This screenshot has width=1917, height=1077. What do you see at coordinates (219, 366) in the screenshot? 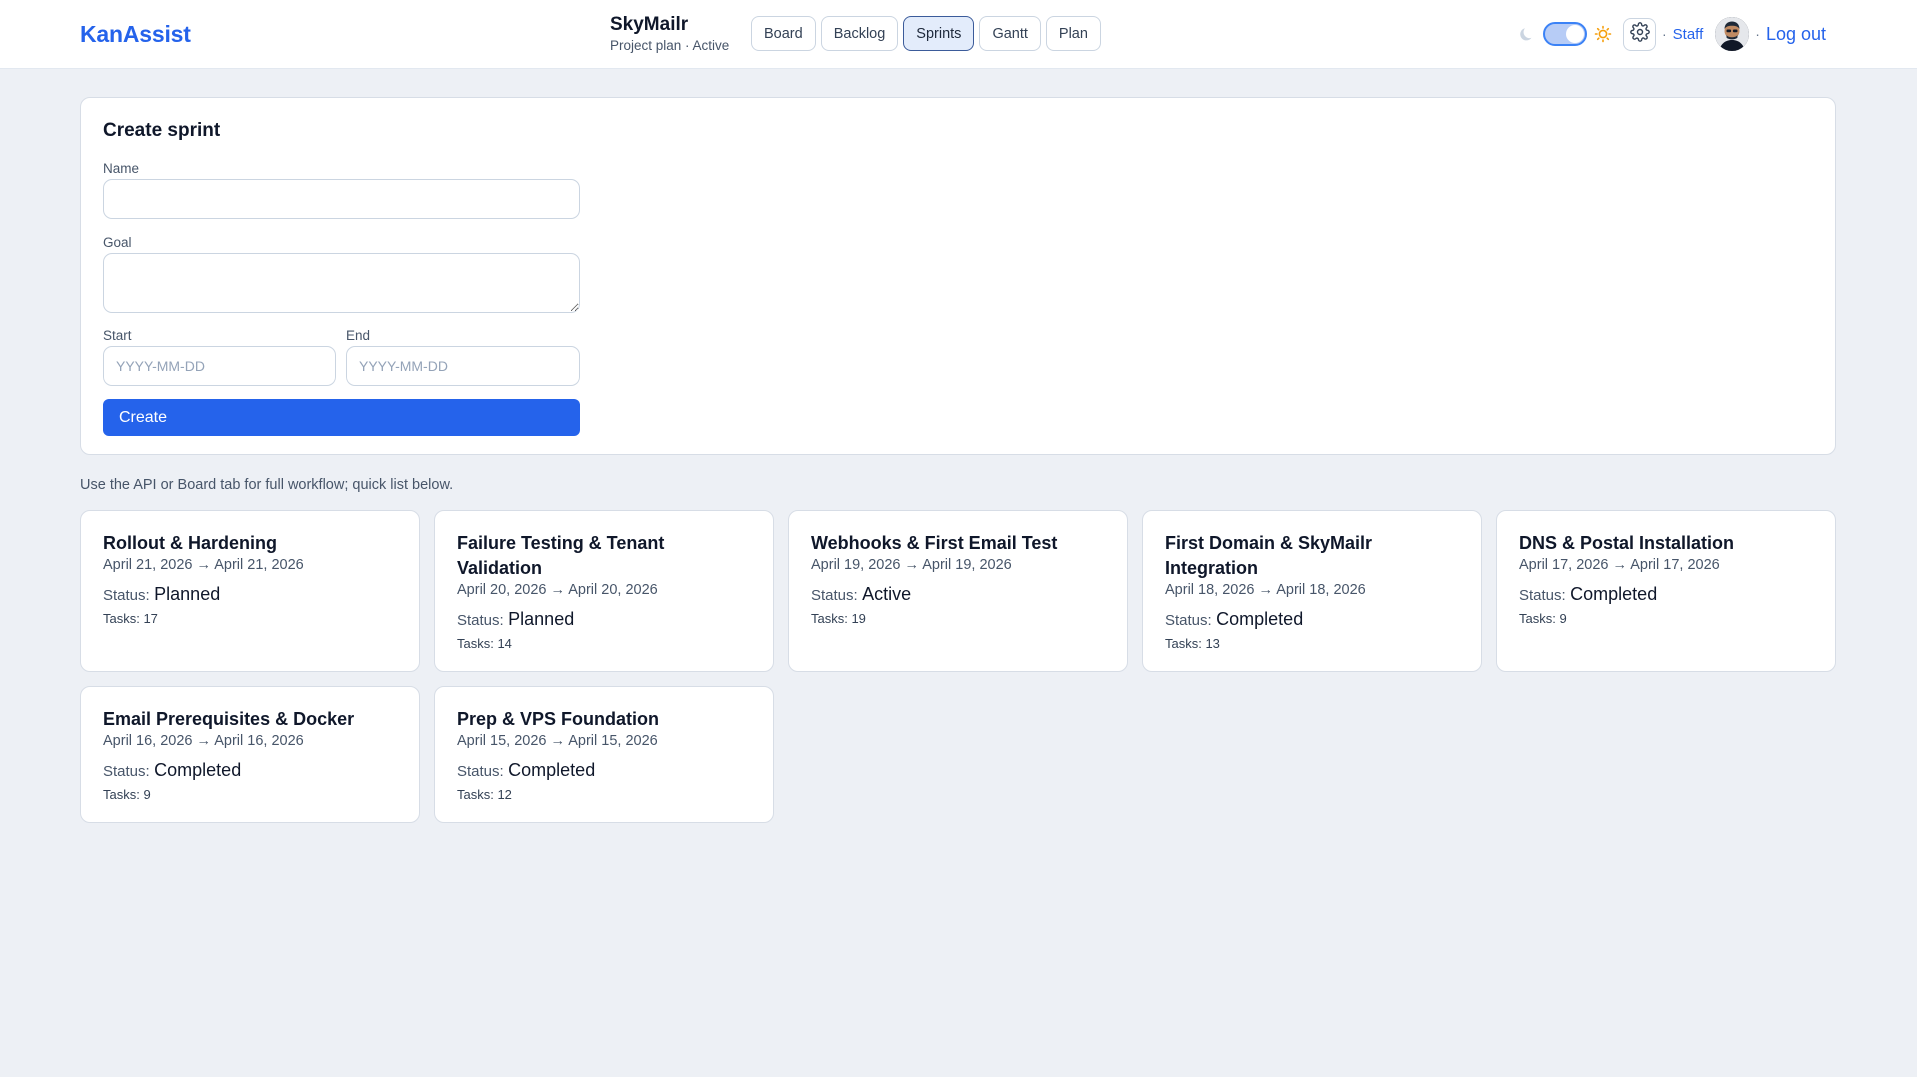
I see `start-date-input` at bounding box center [219, 366].